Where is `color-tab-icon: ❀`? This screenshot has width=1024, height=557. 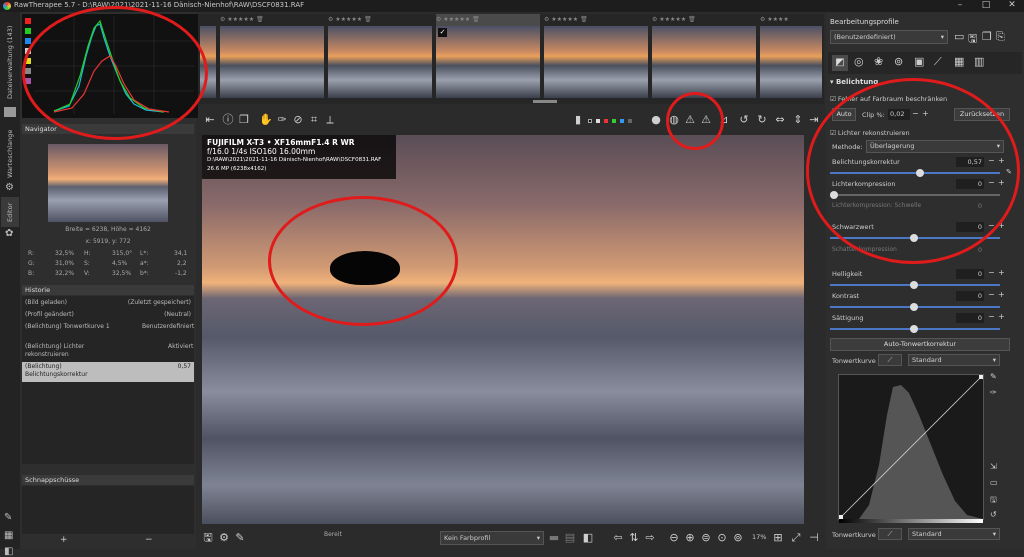
color-tab-icon: ❀ is located at coordinates (878, 61).